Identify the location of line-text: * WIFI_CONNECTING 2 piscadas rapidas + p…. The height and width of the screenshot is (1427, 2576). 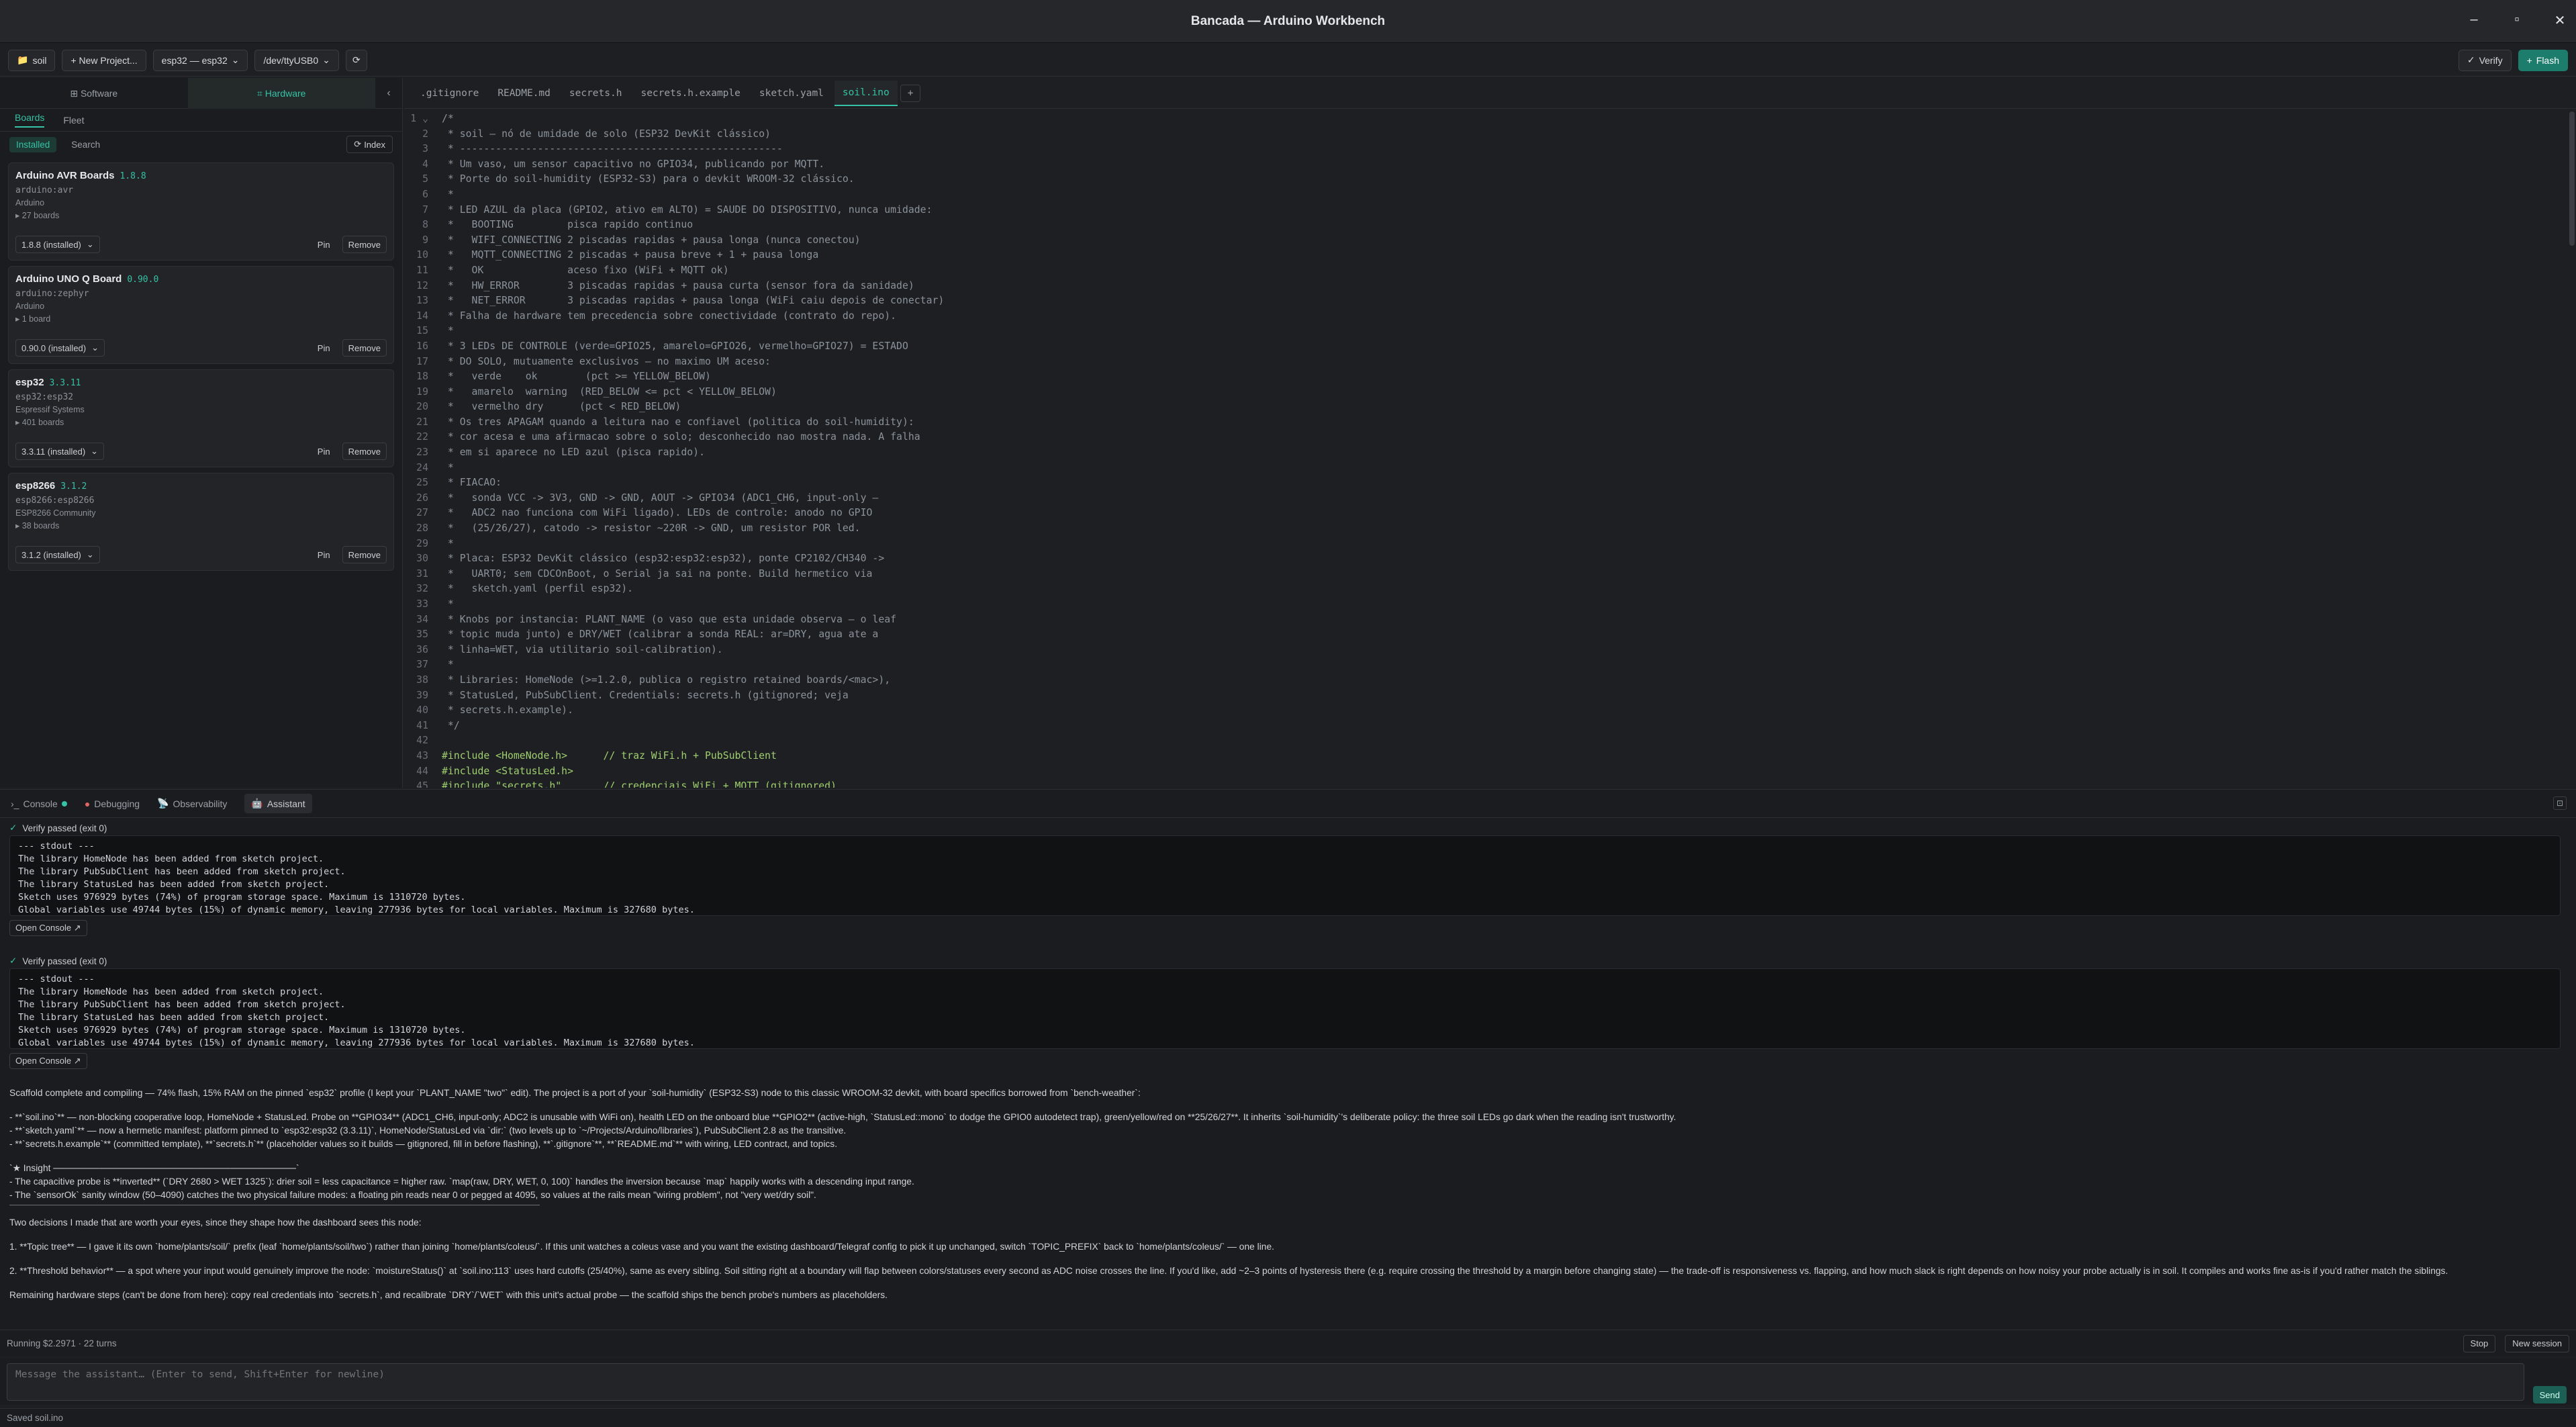
(651, 240).